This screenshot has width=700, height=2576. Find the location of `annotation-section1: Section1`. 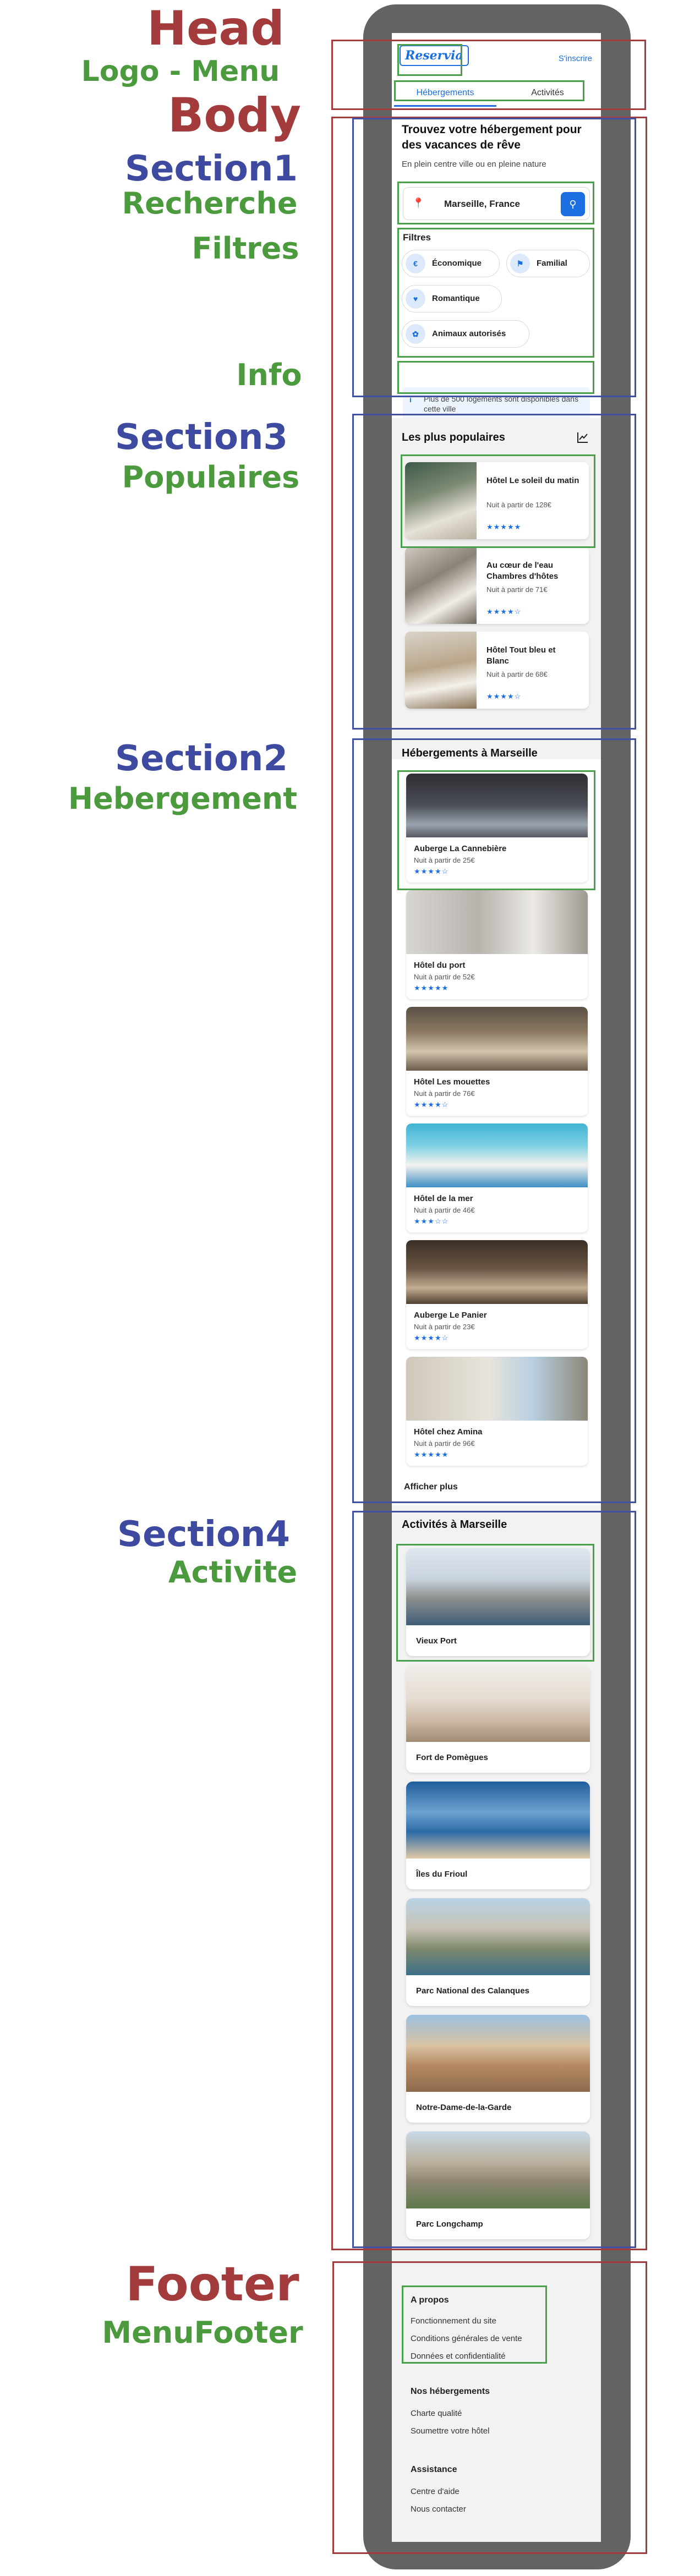

annotation-section1: Section1 is located at coordinates (211, 169).